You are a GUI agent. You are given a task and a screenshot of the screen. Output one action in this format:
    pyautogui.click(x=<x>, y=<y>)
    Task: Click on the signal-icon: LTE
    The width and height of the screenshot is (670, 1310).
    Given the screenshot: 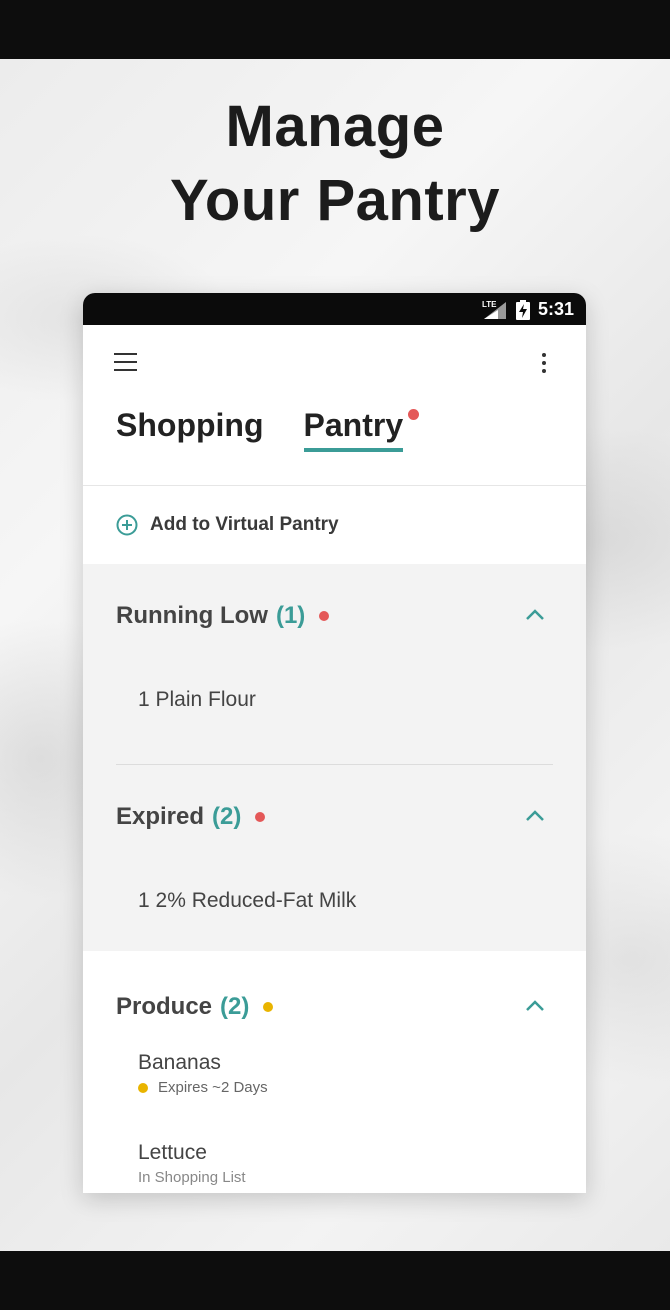 What is the action you would take?
    pyautogui.click(x=494, y=310)
    